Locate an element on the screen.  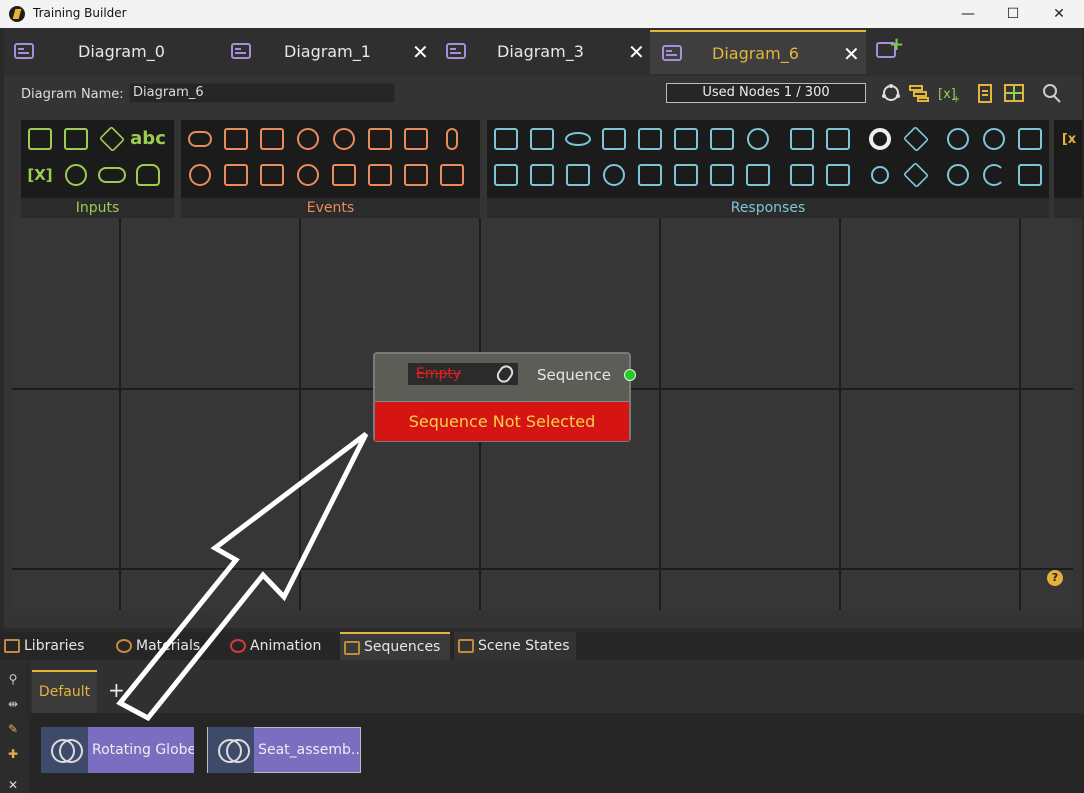
event-touch-icon is located at coordinates (200, 175).